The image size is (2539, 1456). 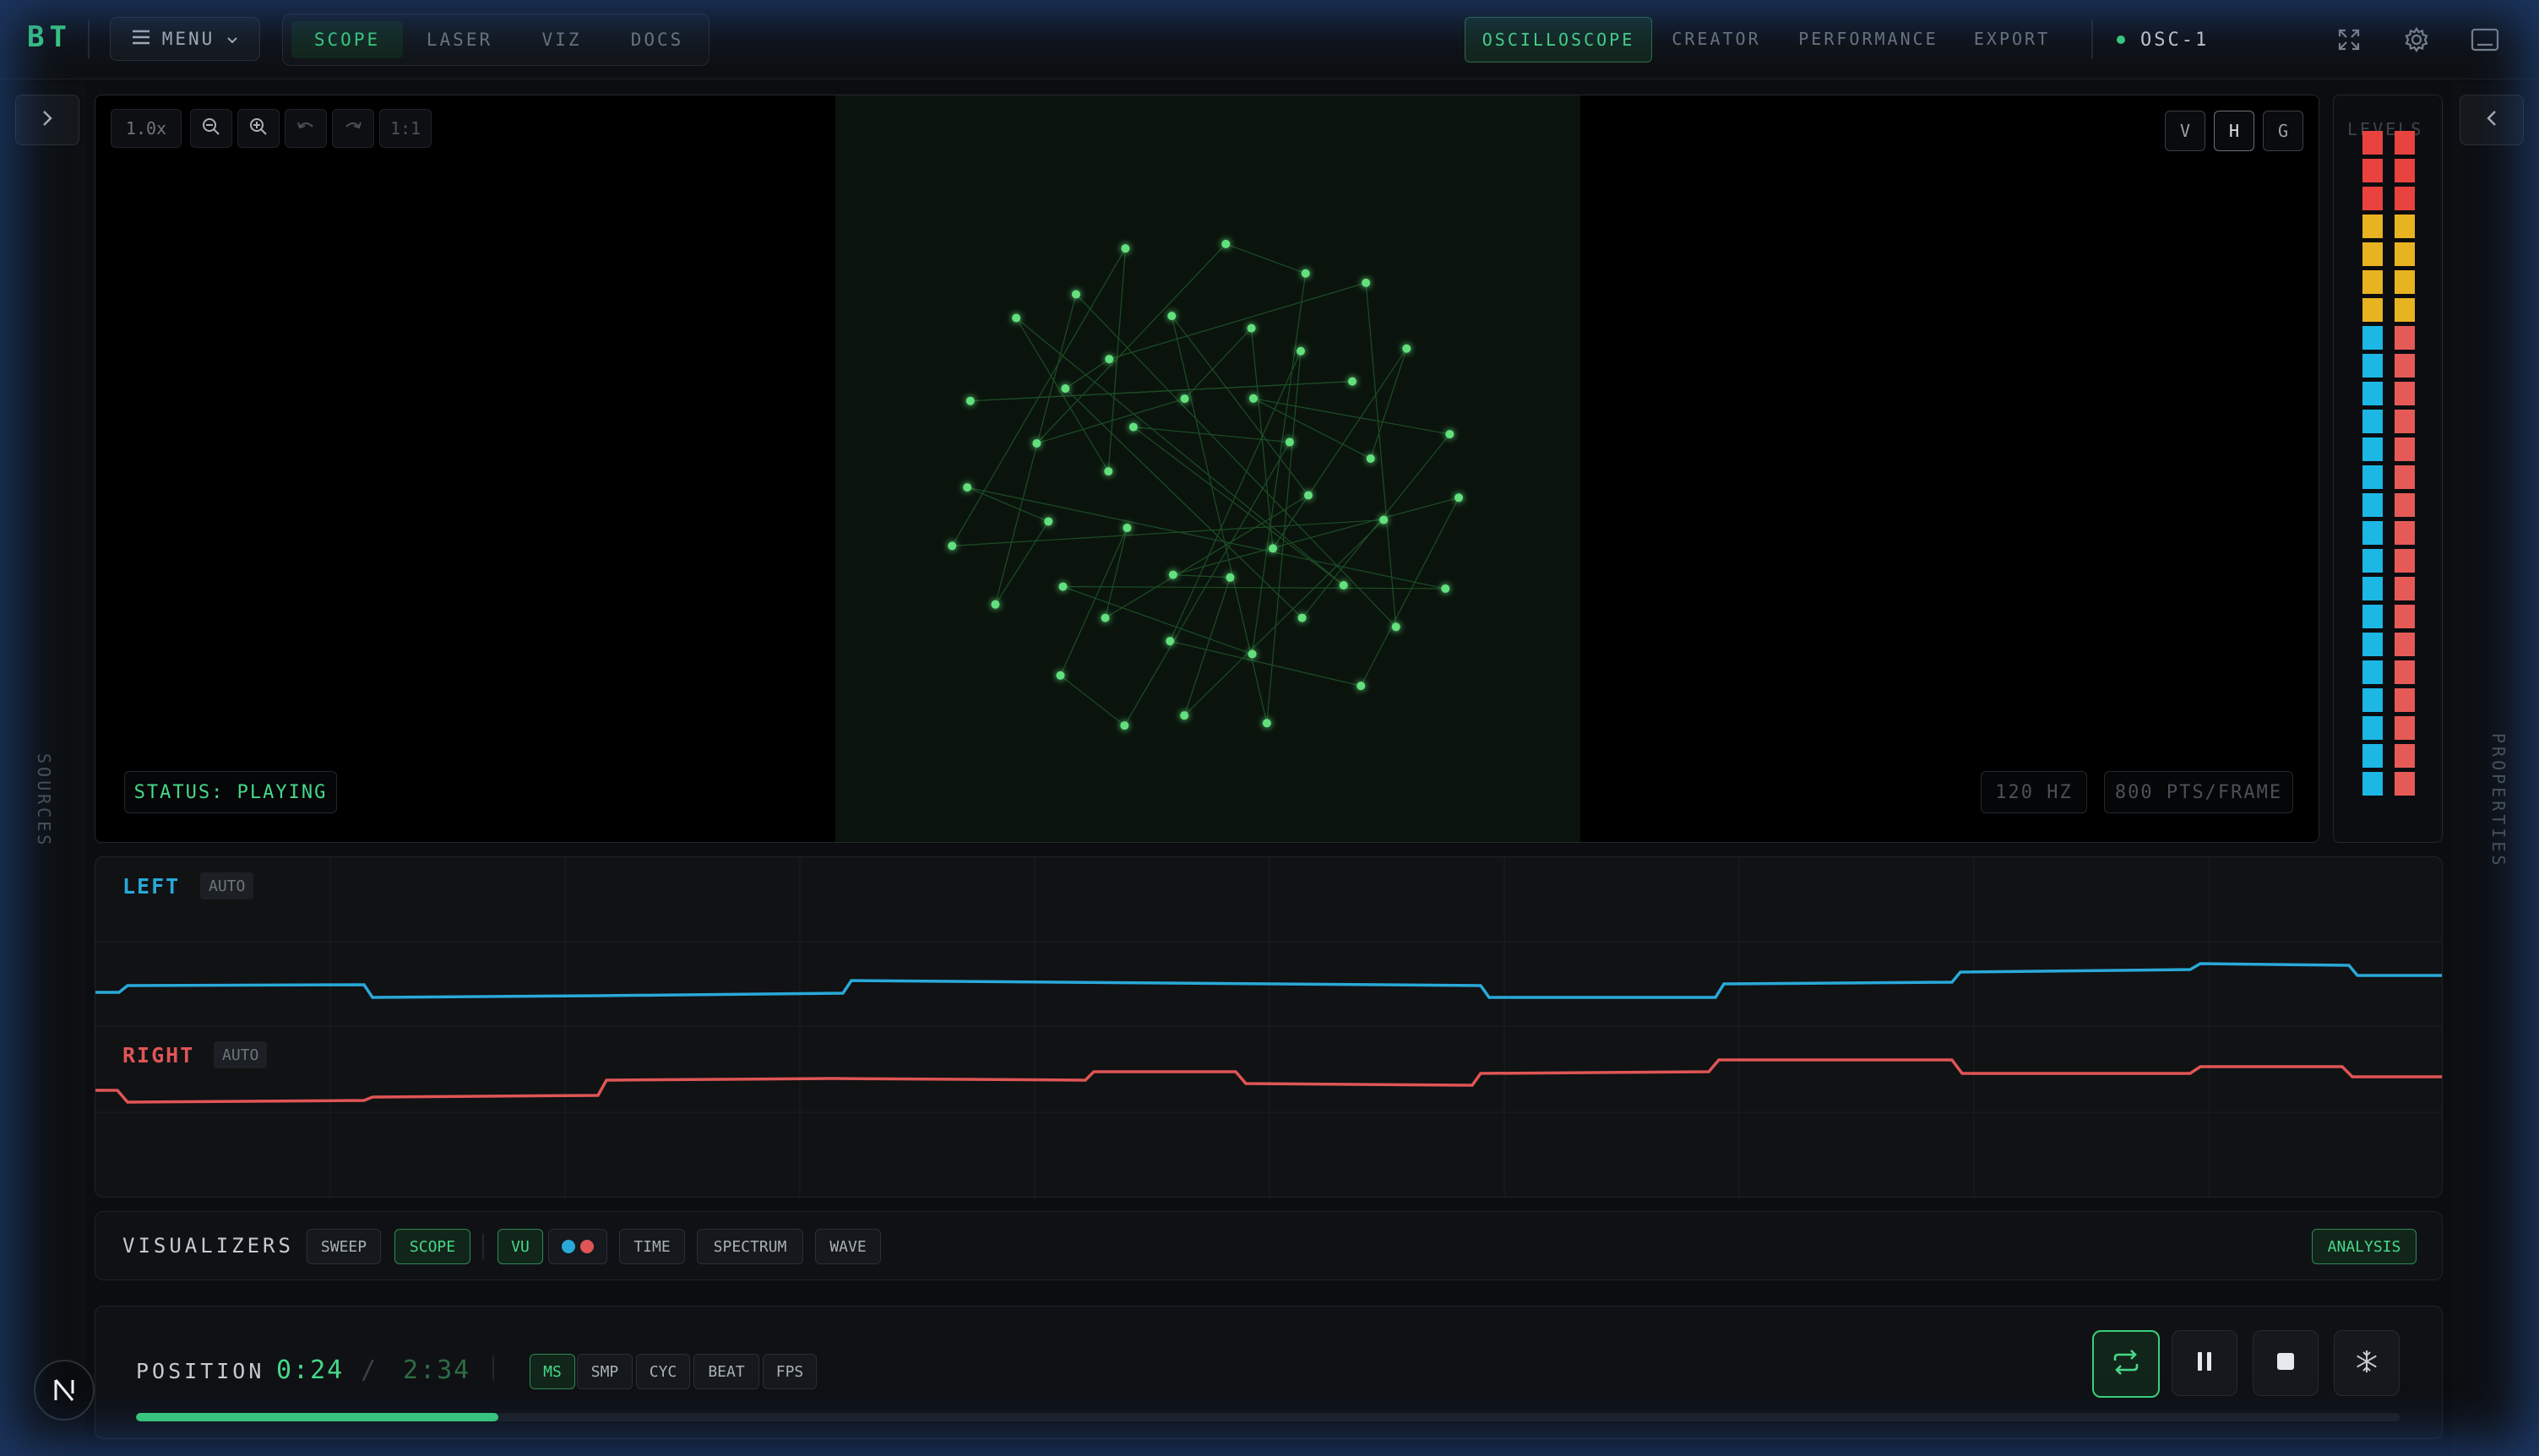 I want to click on stop-button, so click(x=2286, y=1363).